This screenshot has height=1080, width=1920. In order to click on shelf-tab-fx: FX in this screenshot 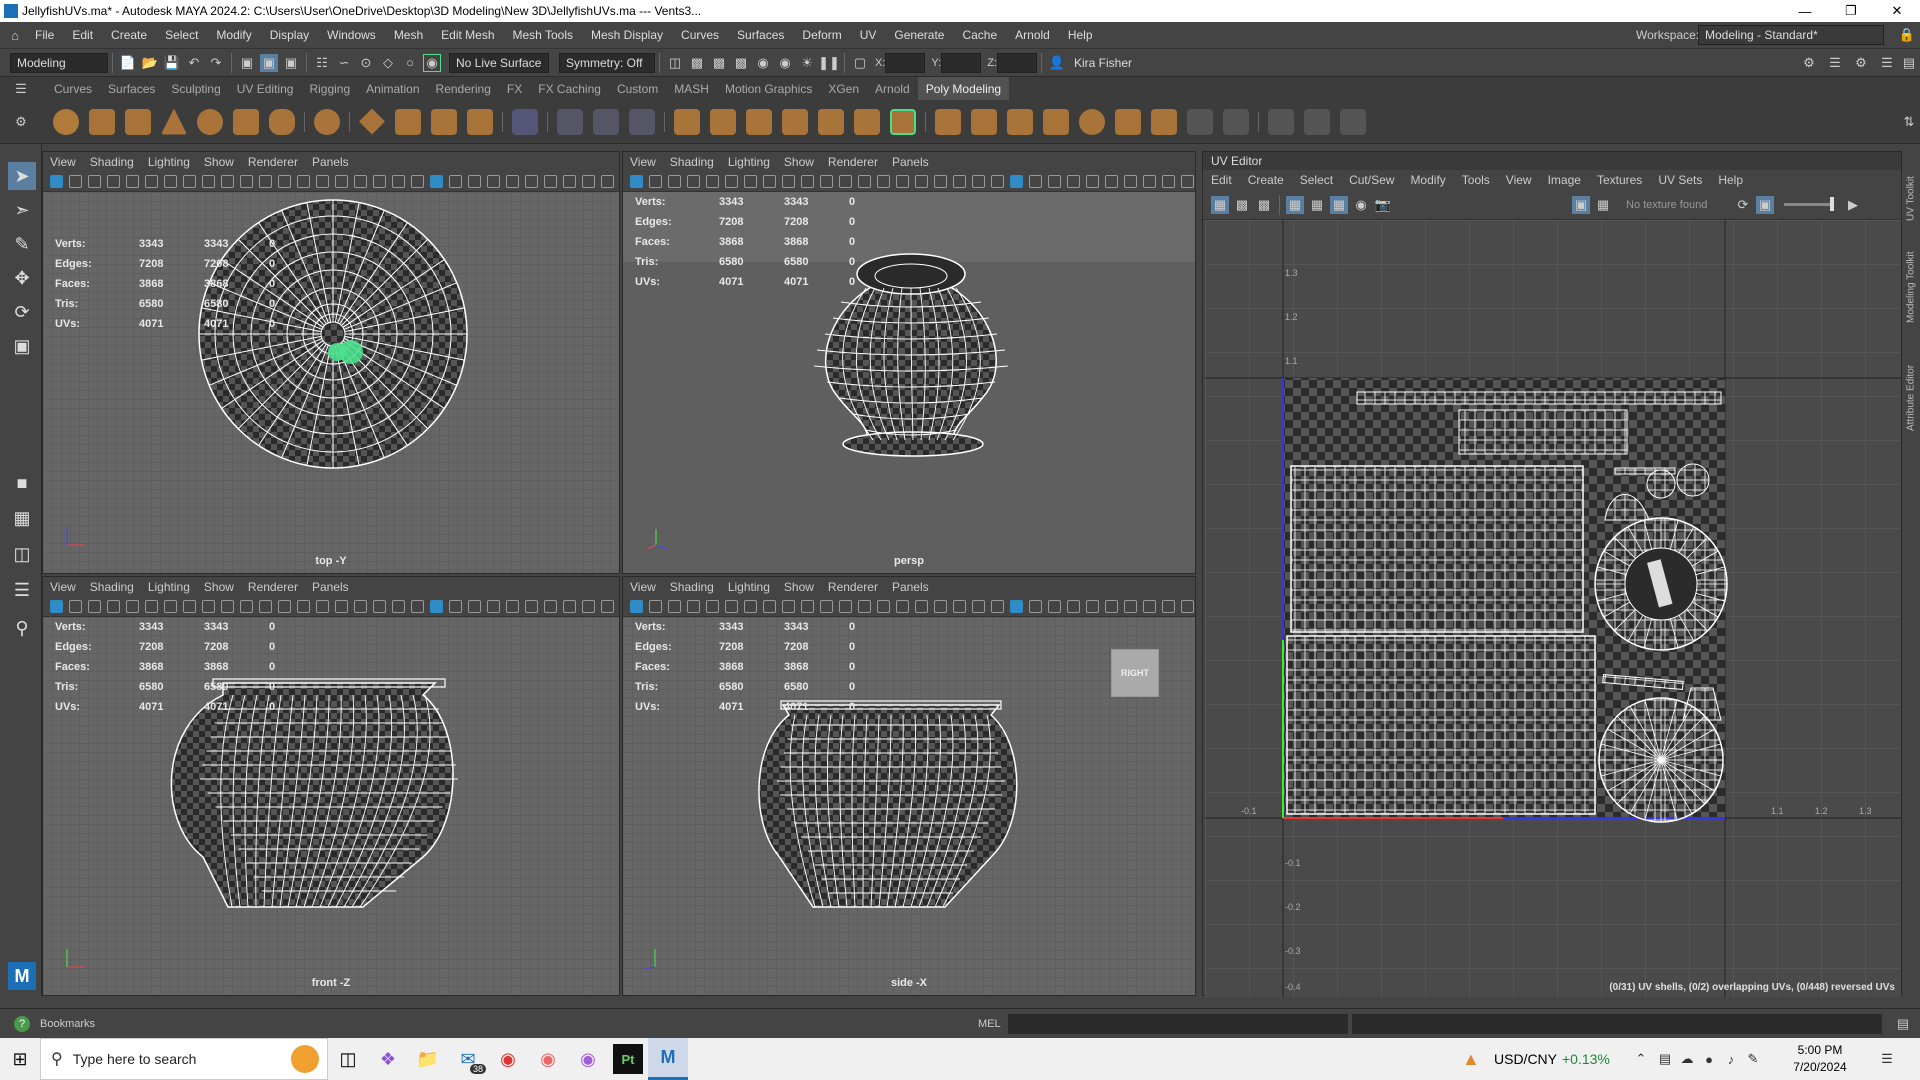, I will do `click(514, 88)`.